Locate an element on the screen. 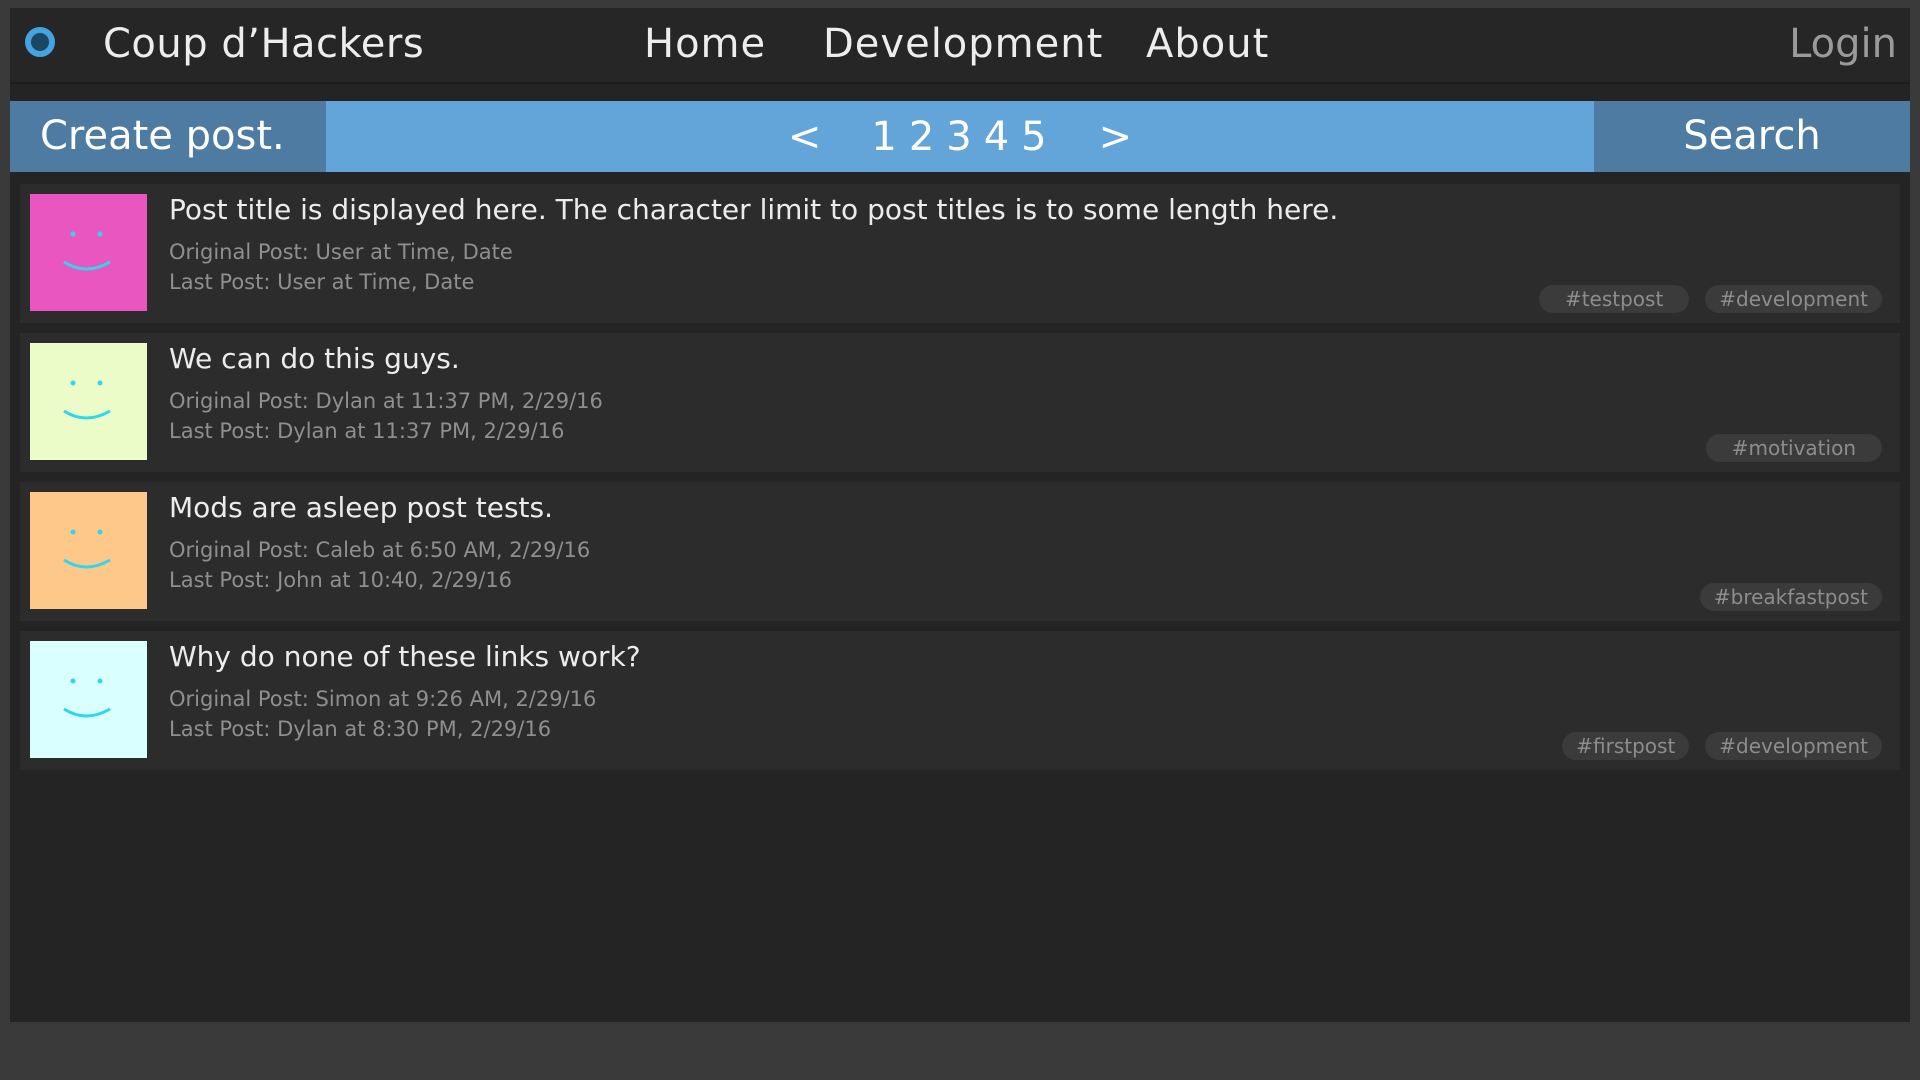 The width and height of the screenshot is (1920, 1080). tag-list: #testpost #development is located at coordinates (1710, 299).